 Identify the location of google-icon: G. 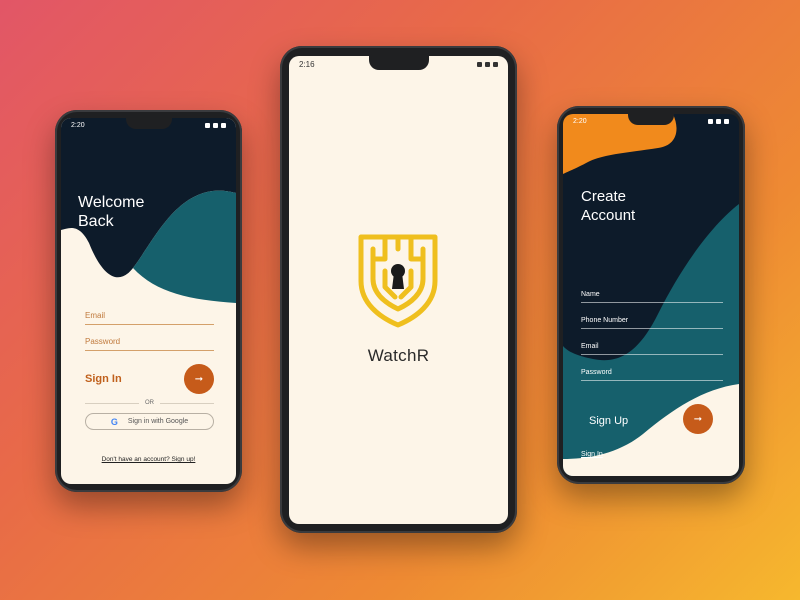
(114, 421).